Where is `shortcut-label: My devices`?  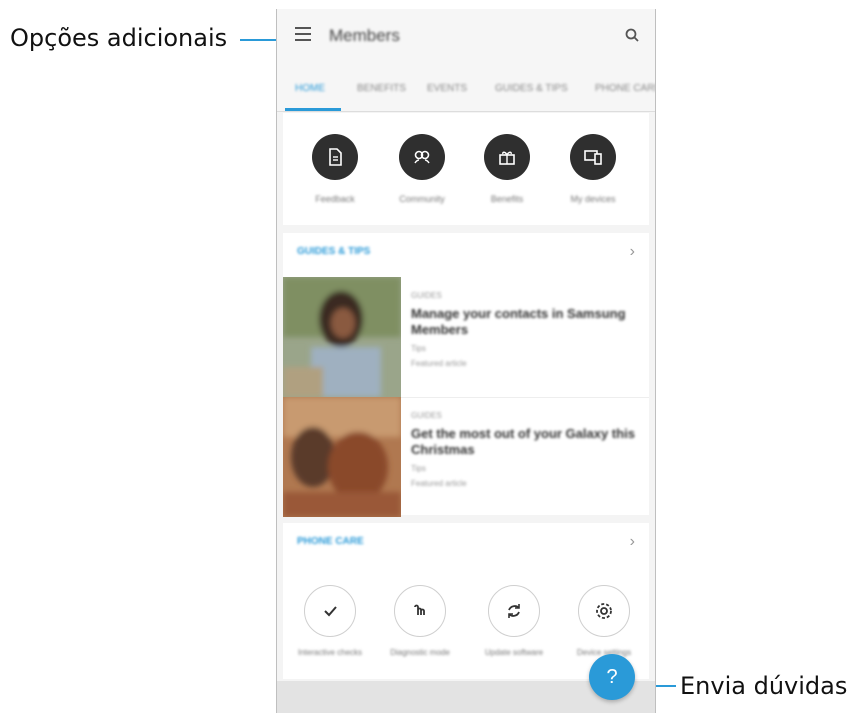 shortcut-label: My devices is located at coordinates (593, 199).